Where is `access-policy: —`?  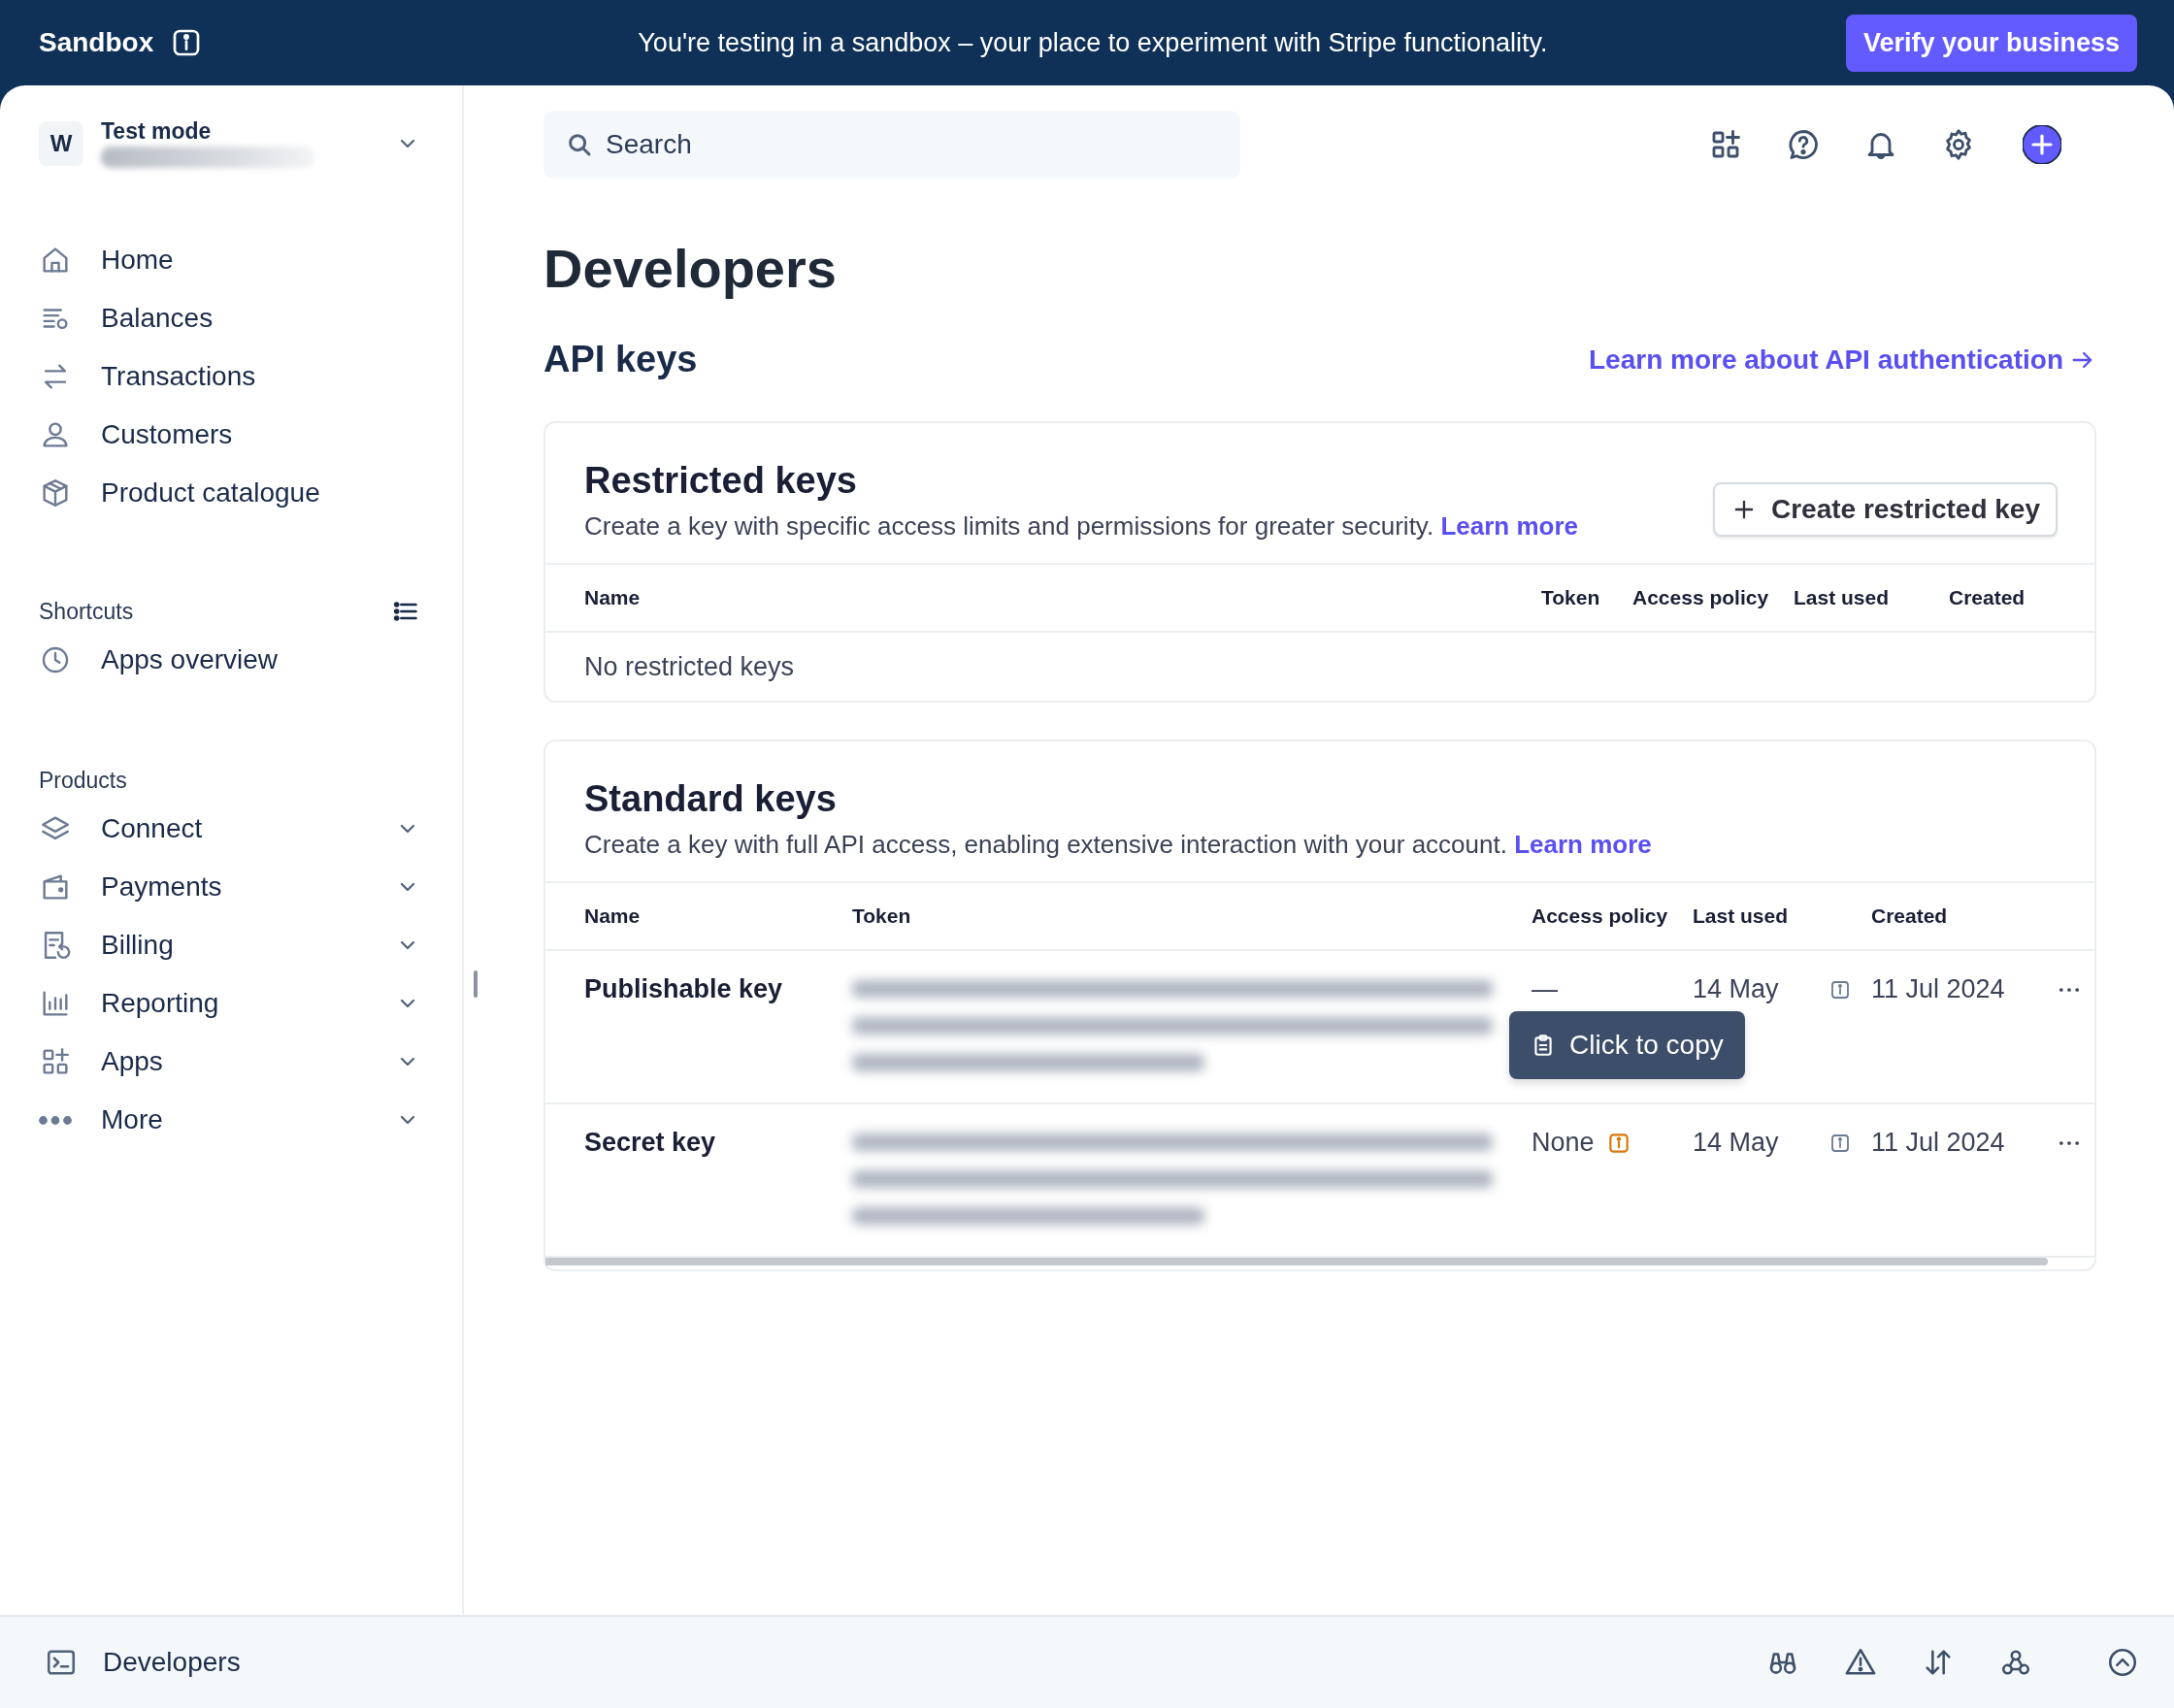 access-policy: — is located at coordinates (1545, 989).